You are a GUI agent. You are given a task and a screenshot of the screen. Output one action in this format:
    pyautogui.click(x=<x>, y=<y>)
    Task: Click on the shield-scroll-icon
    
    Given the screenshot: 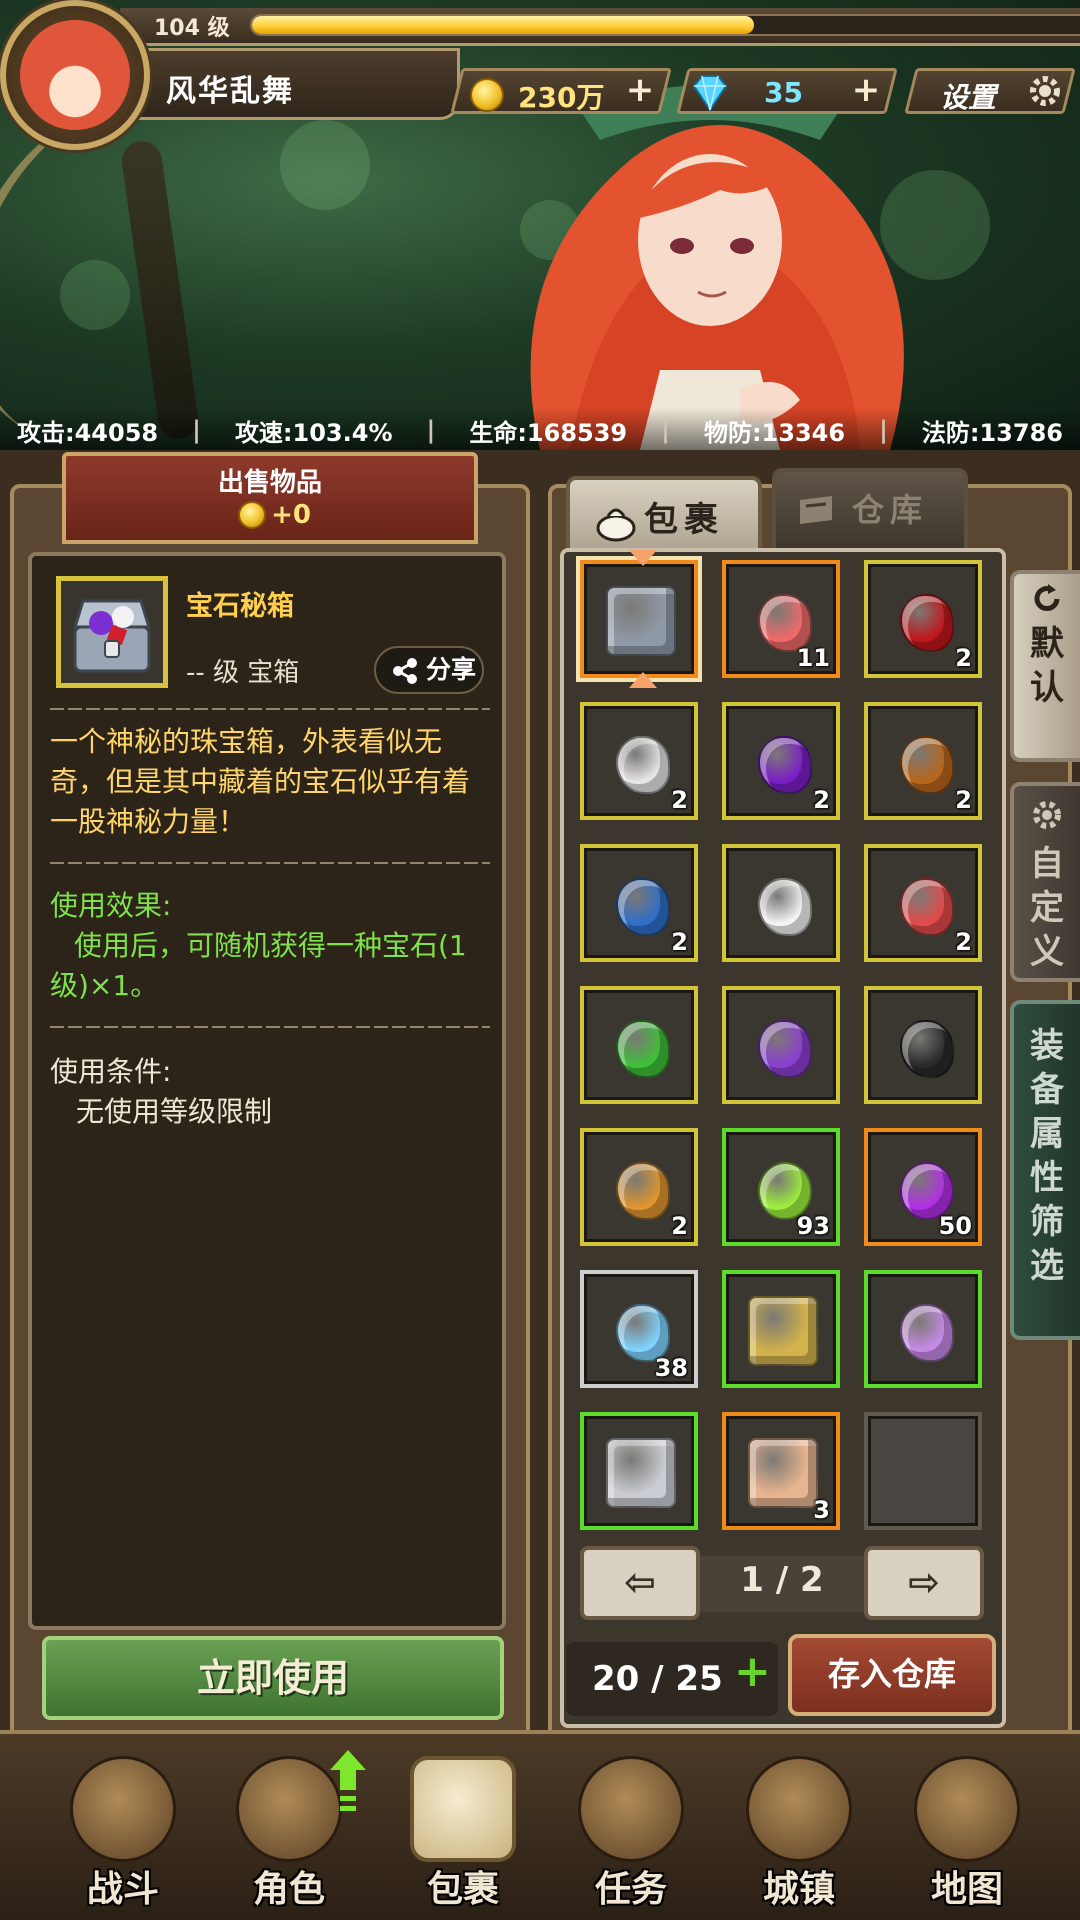 What is the action you would take?
    pyautogui.click(x=783, y=1331)
    